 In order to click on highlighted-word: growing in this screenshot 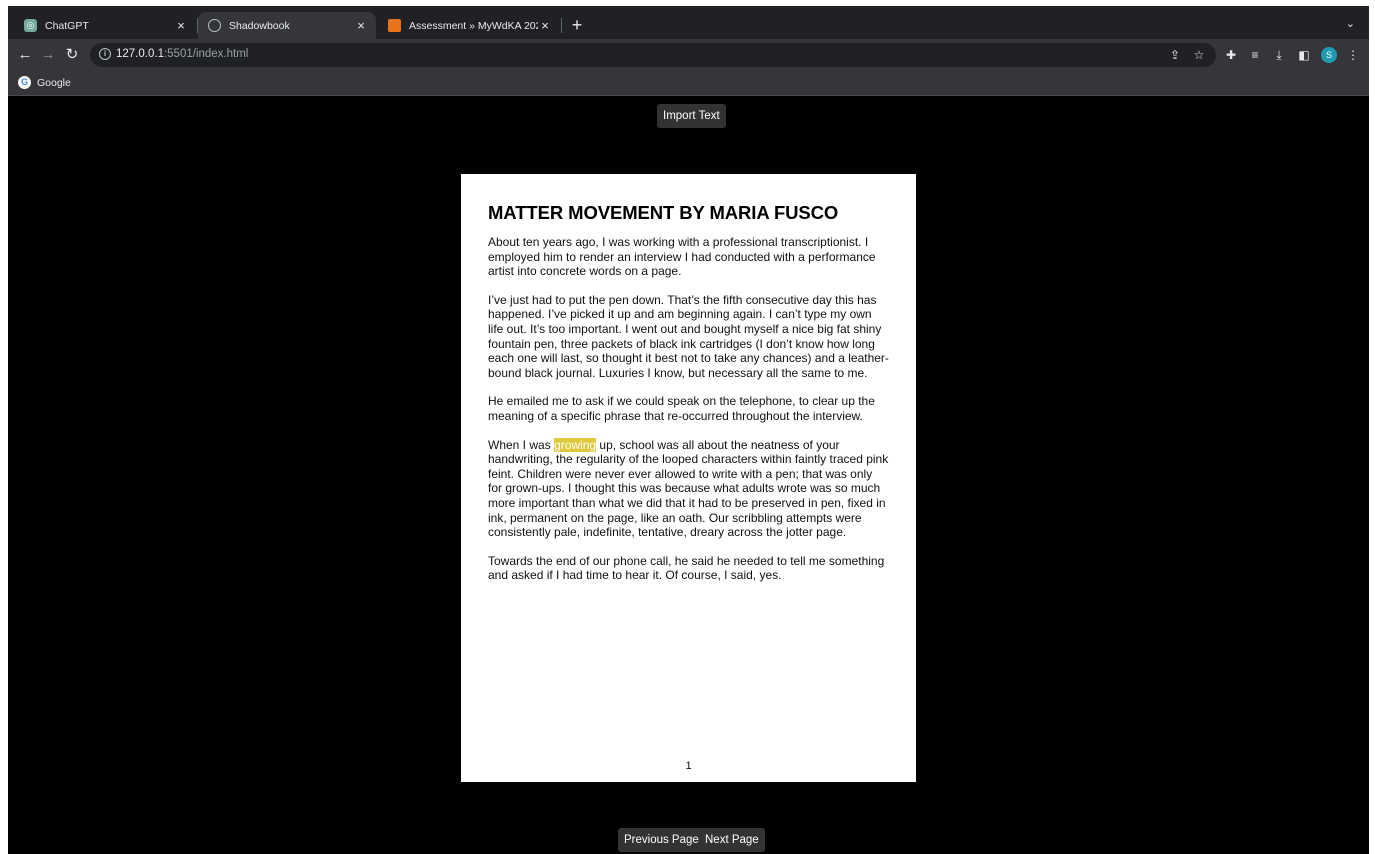, I will do `click(575, 444)`.